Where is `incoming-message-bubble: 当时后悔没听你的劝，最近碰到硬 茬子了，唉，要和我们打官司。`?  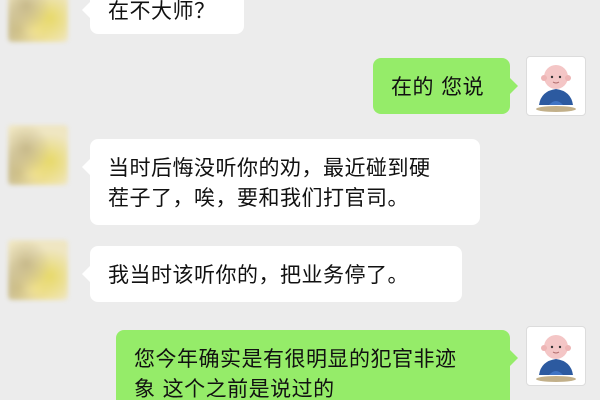
incoming-message-bubble: 当时后悔没听你的劝，最近碰到硬 茬子了，唉，要和我们打官司。 is located at coordinates (281, 182).